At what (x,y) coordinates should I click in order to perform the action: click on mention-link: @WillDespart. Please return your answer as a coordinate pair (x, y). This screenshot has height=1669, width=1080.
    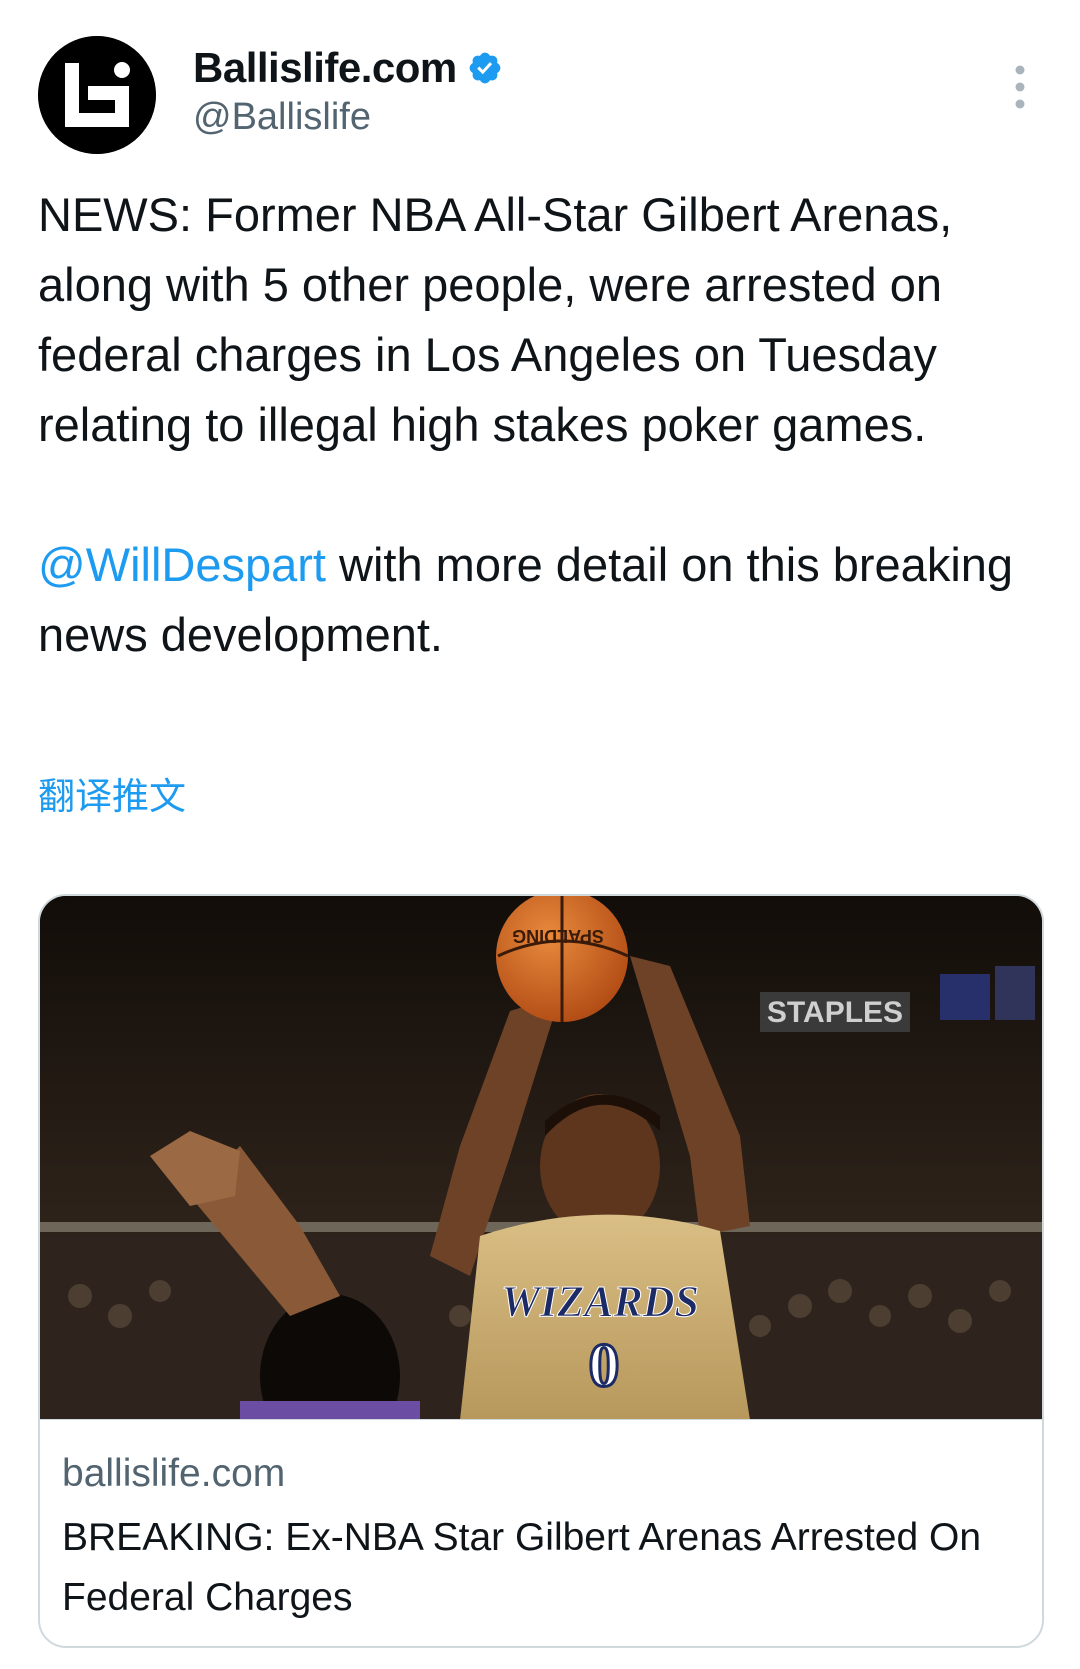
    Looking at the image, I should click on (182, 564).